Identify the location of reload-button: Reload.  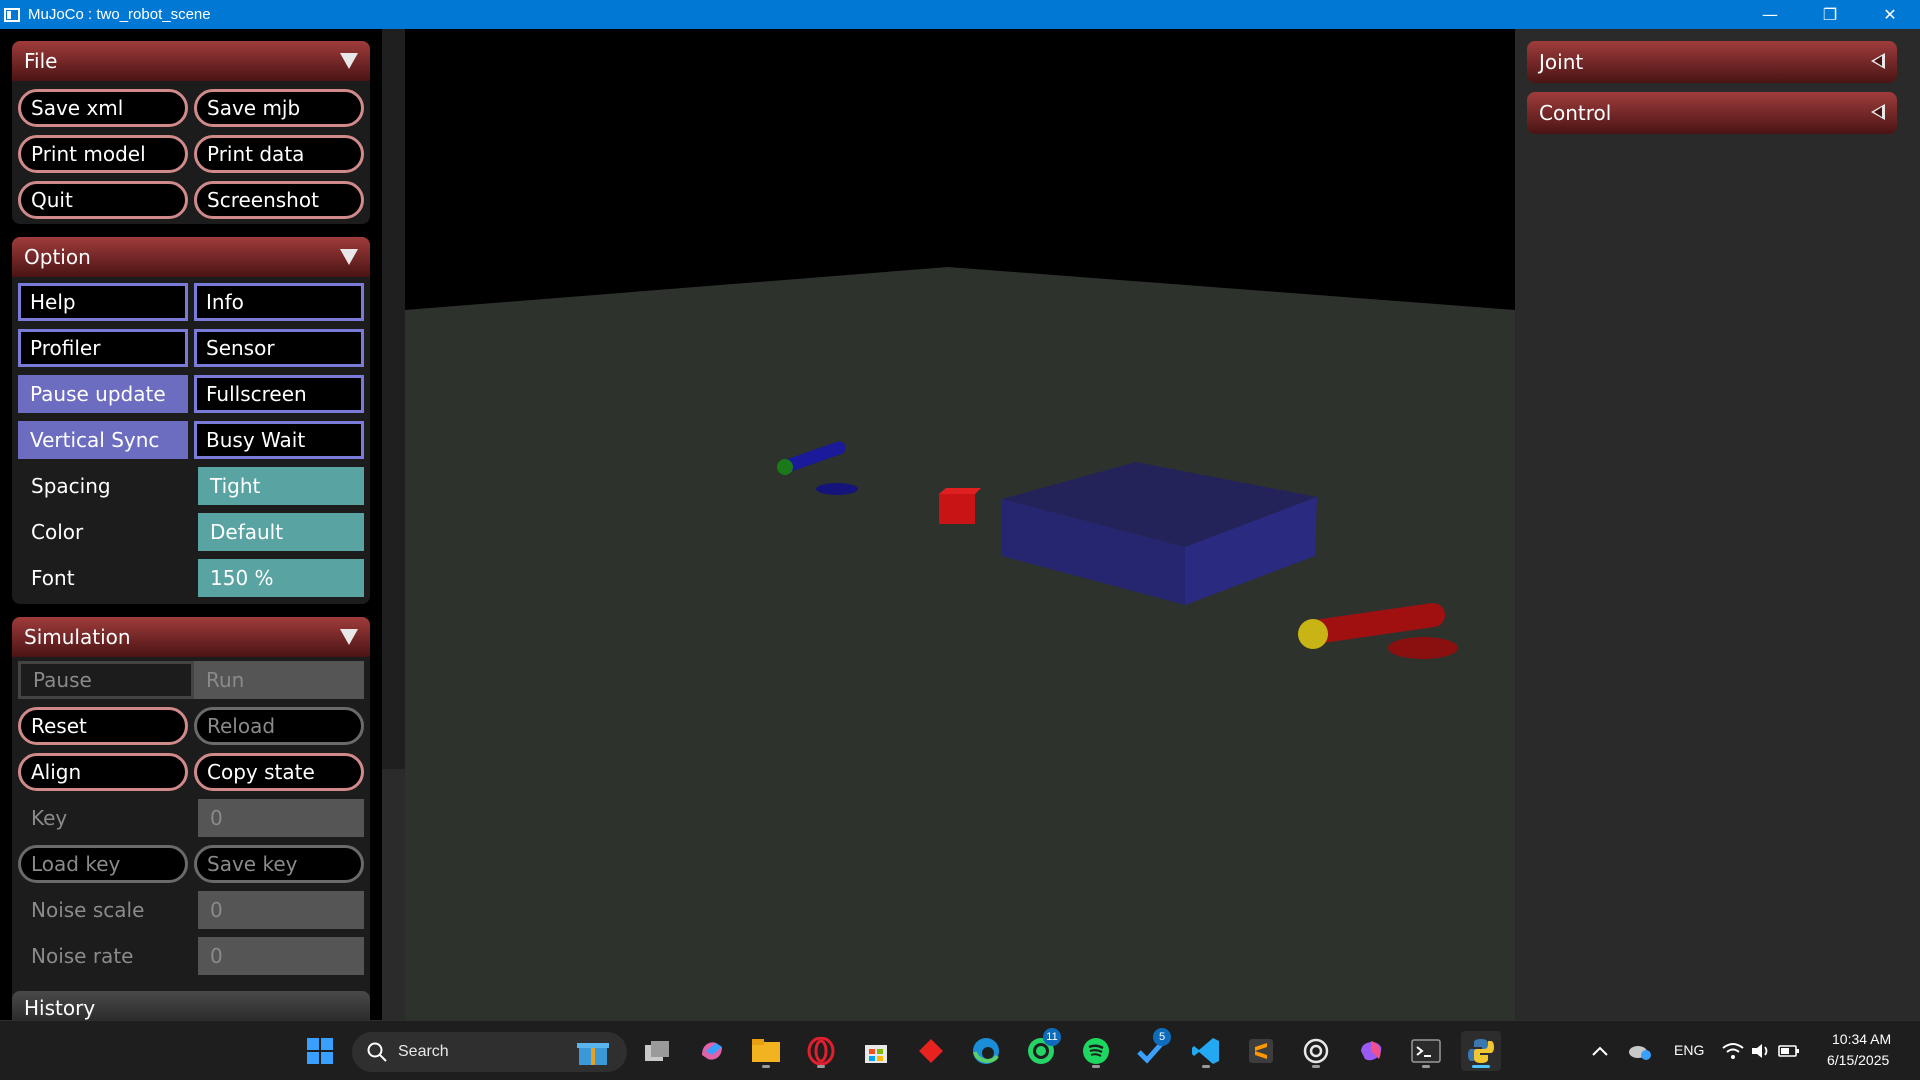
(279, 726).